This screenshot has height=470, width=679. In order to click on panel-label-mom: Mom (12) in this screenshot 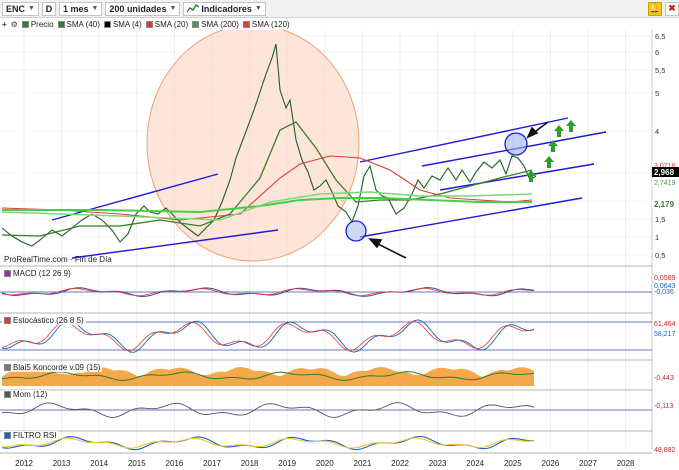, I will do `click(26, 394)`.